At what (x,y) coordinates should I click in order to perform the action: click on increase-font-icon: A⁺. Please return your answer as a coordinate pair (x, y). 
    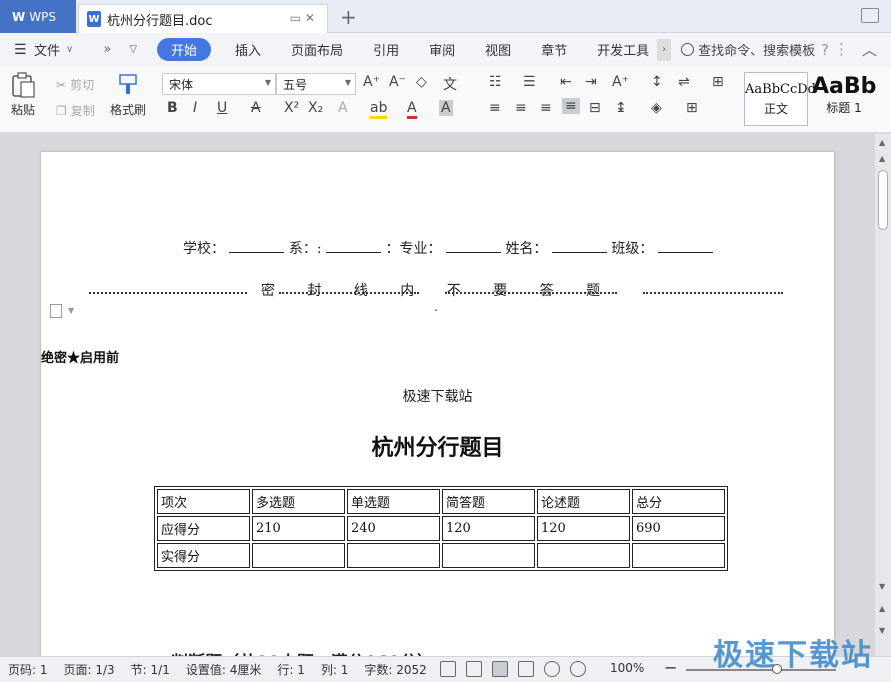
    Looking at the image, I should click on (371, 82).